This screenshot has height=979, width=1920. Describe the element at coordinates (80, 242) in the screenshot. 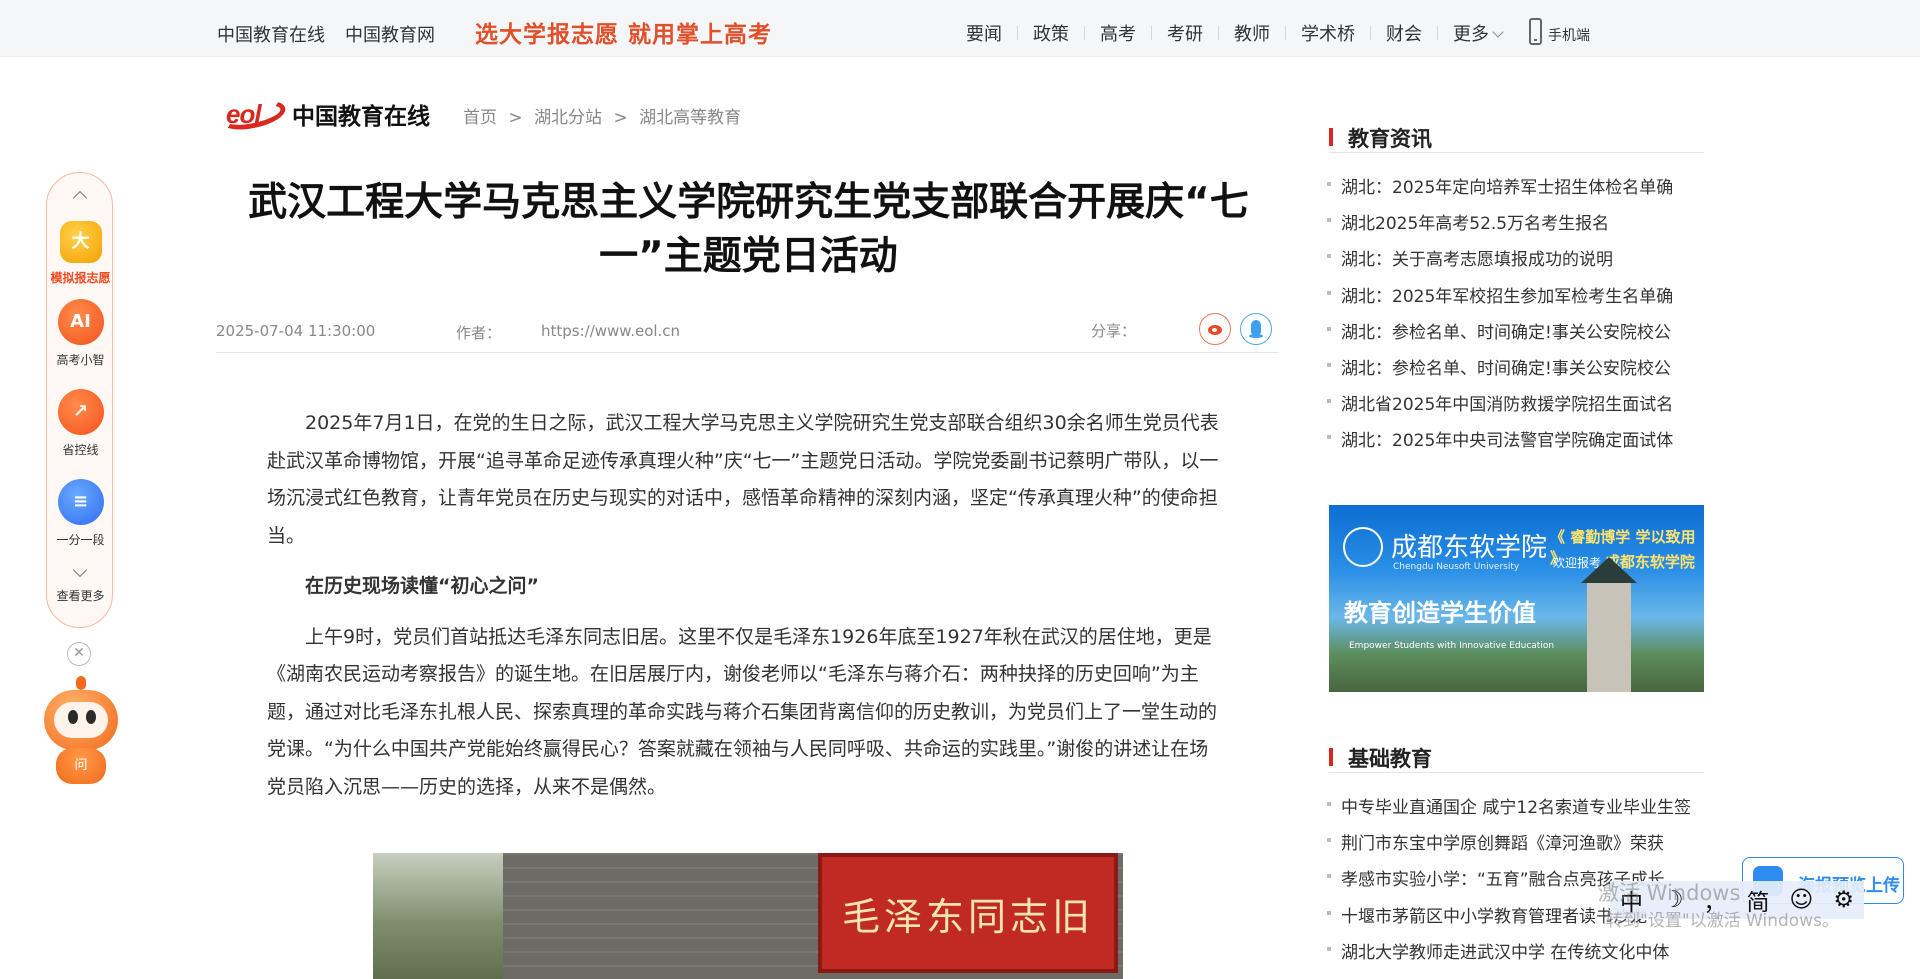

I see `simulate-apply-icon: 大` at that location.